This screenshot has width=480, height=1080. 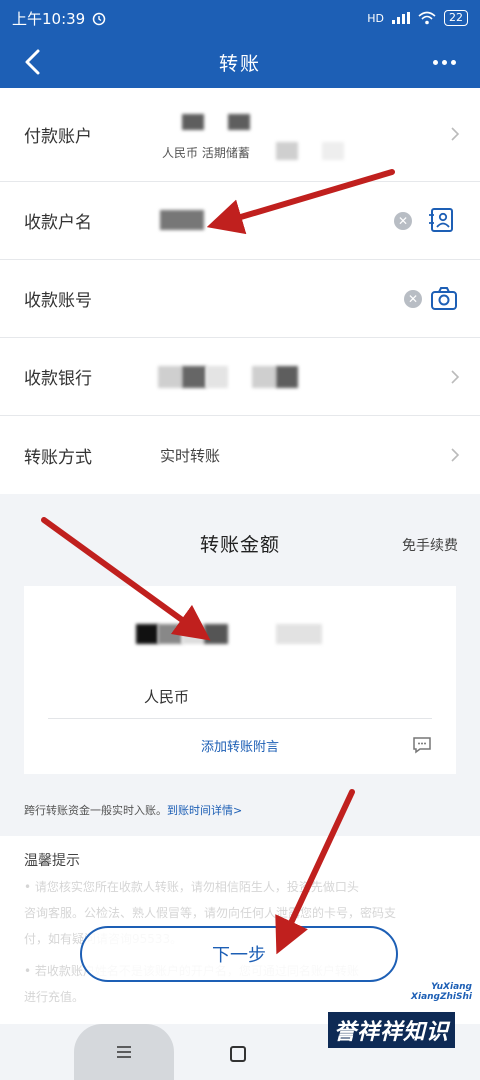 What do you see at coordinates (444, 62) in the screenshot?
I see `more-icon` at bounding box center [444, 62].